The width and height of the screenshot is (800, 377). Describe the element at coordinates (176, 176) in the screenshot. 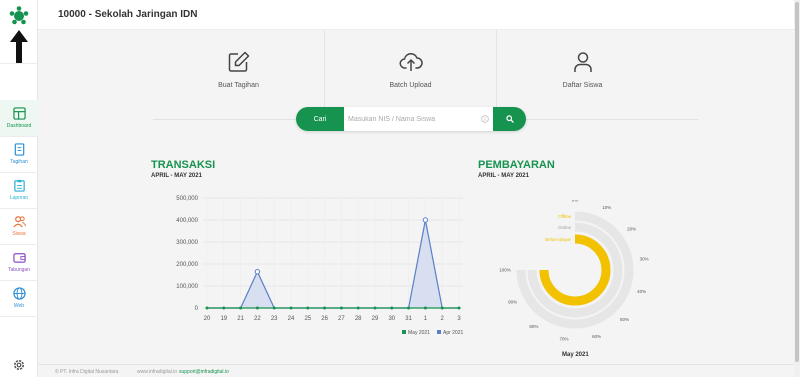

I see `transaksi-subtitle: APRIL - MAY 2021` at that location.